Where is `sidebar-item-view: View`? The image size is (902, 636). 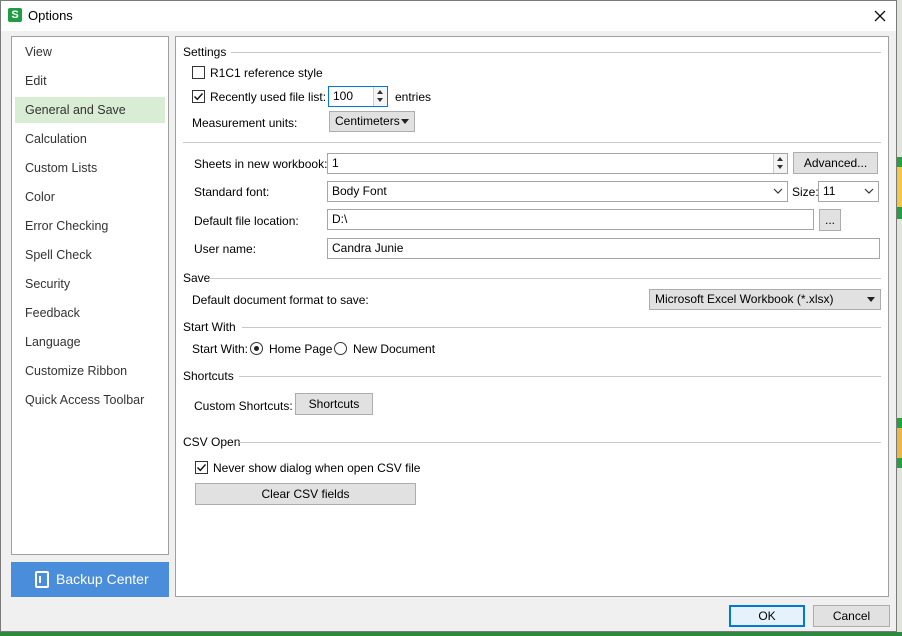
sidebar-item-view: View is located at coordinates (90, 52).